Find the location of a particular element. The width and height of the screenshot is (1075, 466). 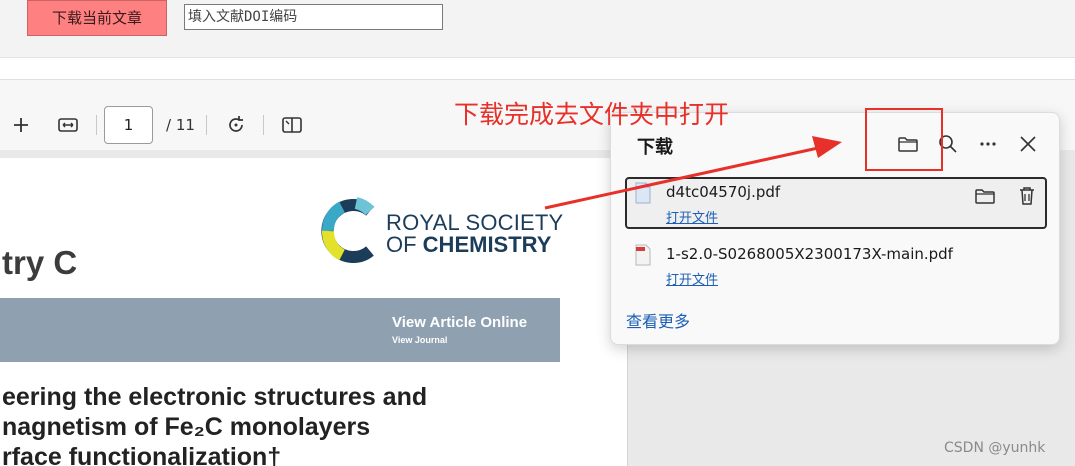

more-options-icon is located at coordinates (988, 144).